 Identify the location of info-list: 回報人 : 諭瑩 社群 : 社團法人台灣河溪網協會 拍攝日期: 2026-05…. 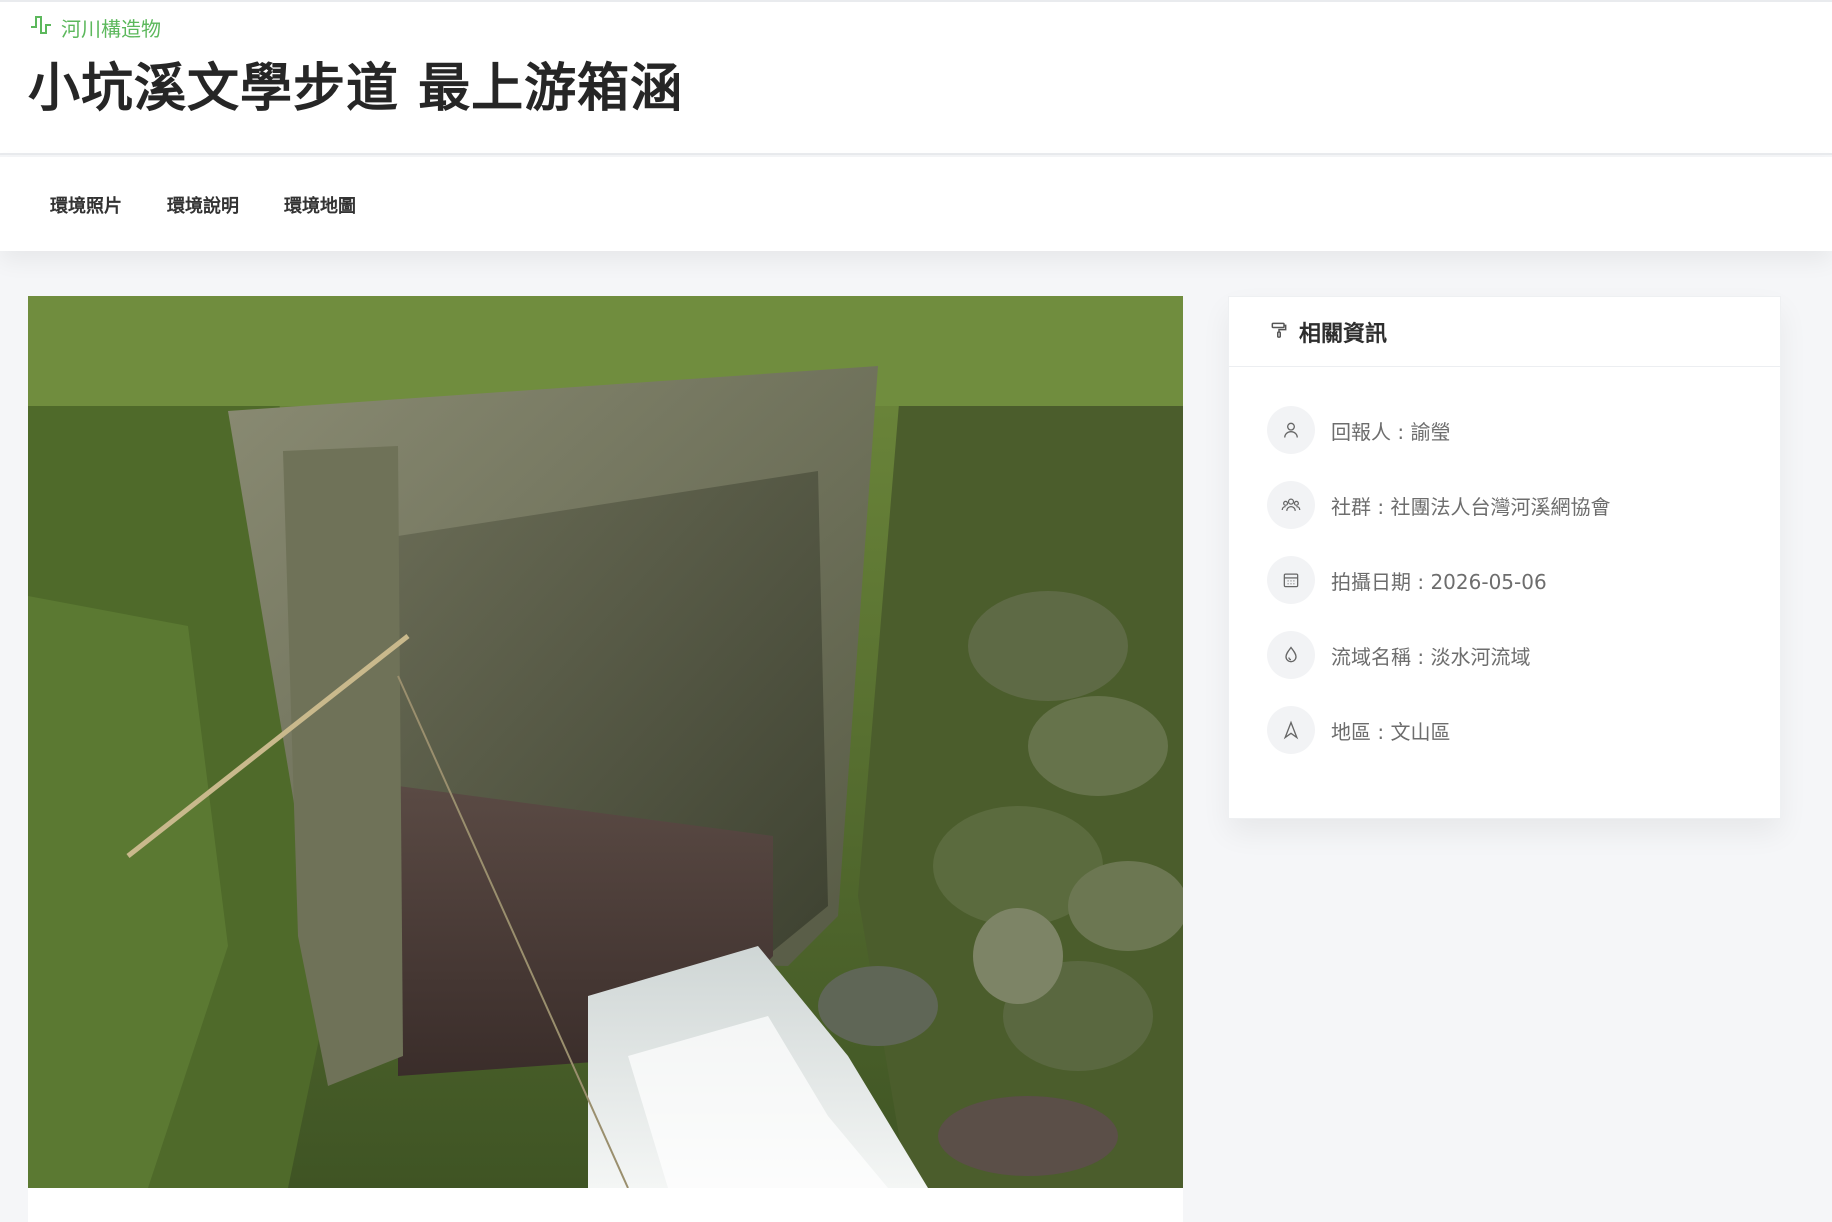
(1438, 592).